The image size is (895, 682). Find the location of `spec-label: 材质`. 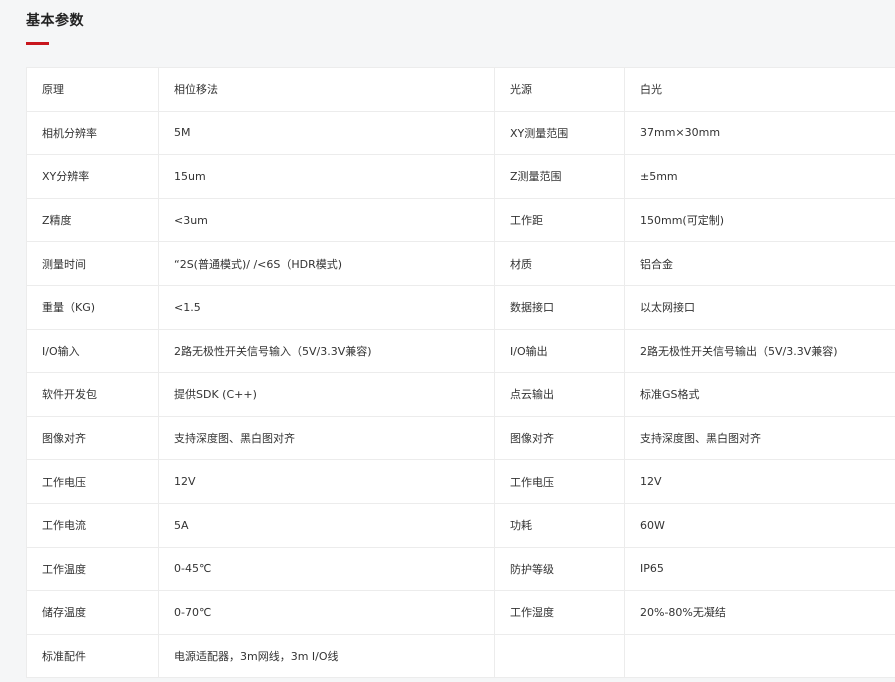

spec-label: 材质 is located at coordinates (559, 263).